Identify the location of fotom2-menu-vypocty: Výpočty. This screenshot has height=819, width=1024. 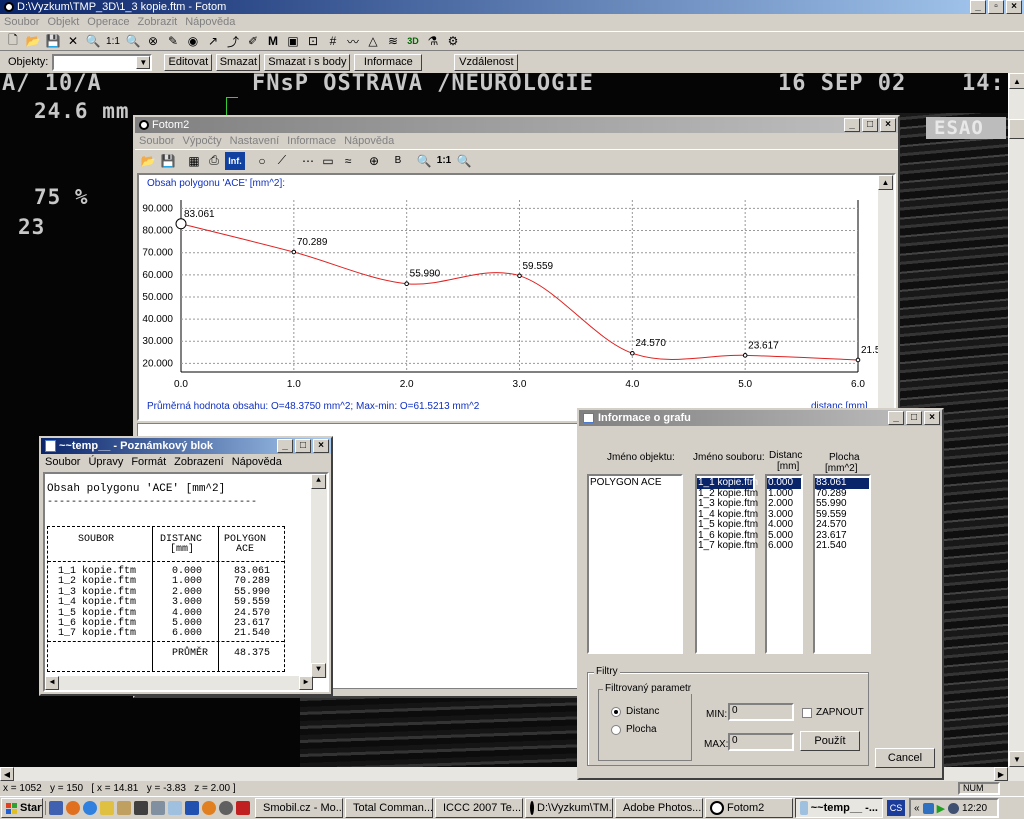
(201, 141).